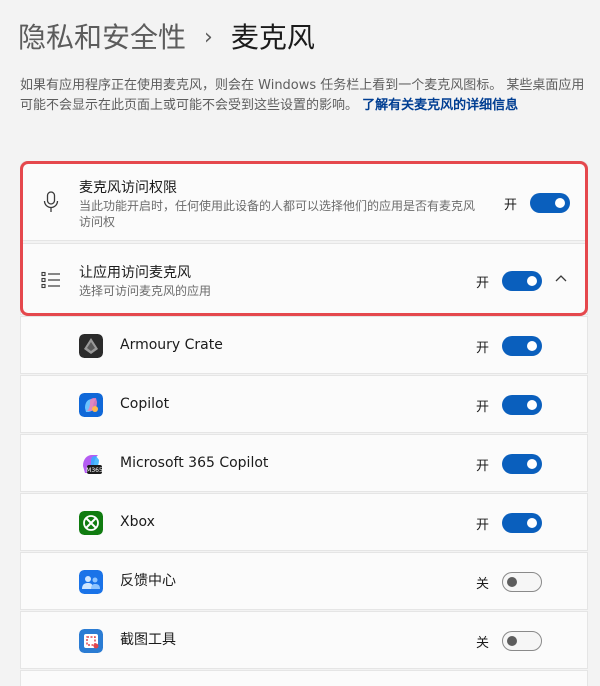 The width and height of the screenshot is (600, 686). I want to click on feedback-hub-icon, so click(91, 582).